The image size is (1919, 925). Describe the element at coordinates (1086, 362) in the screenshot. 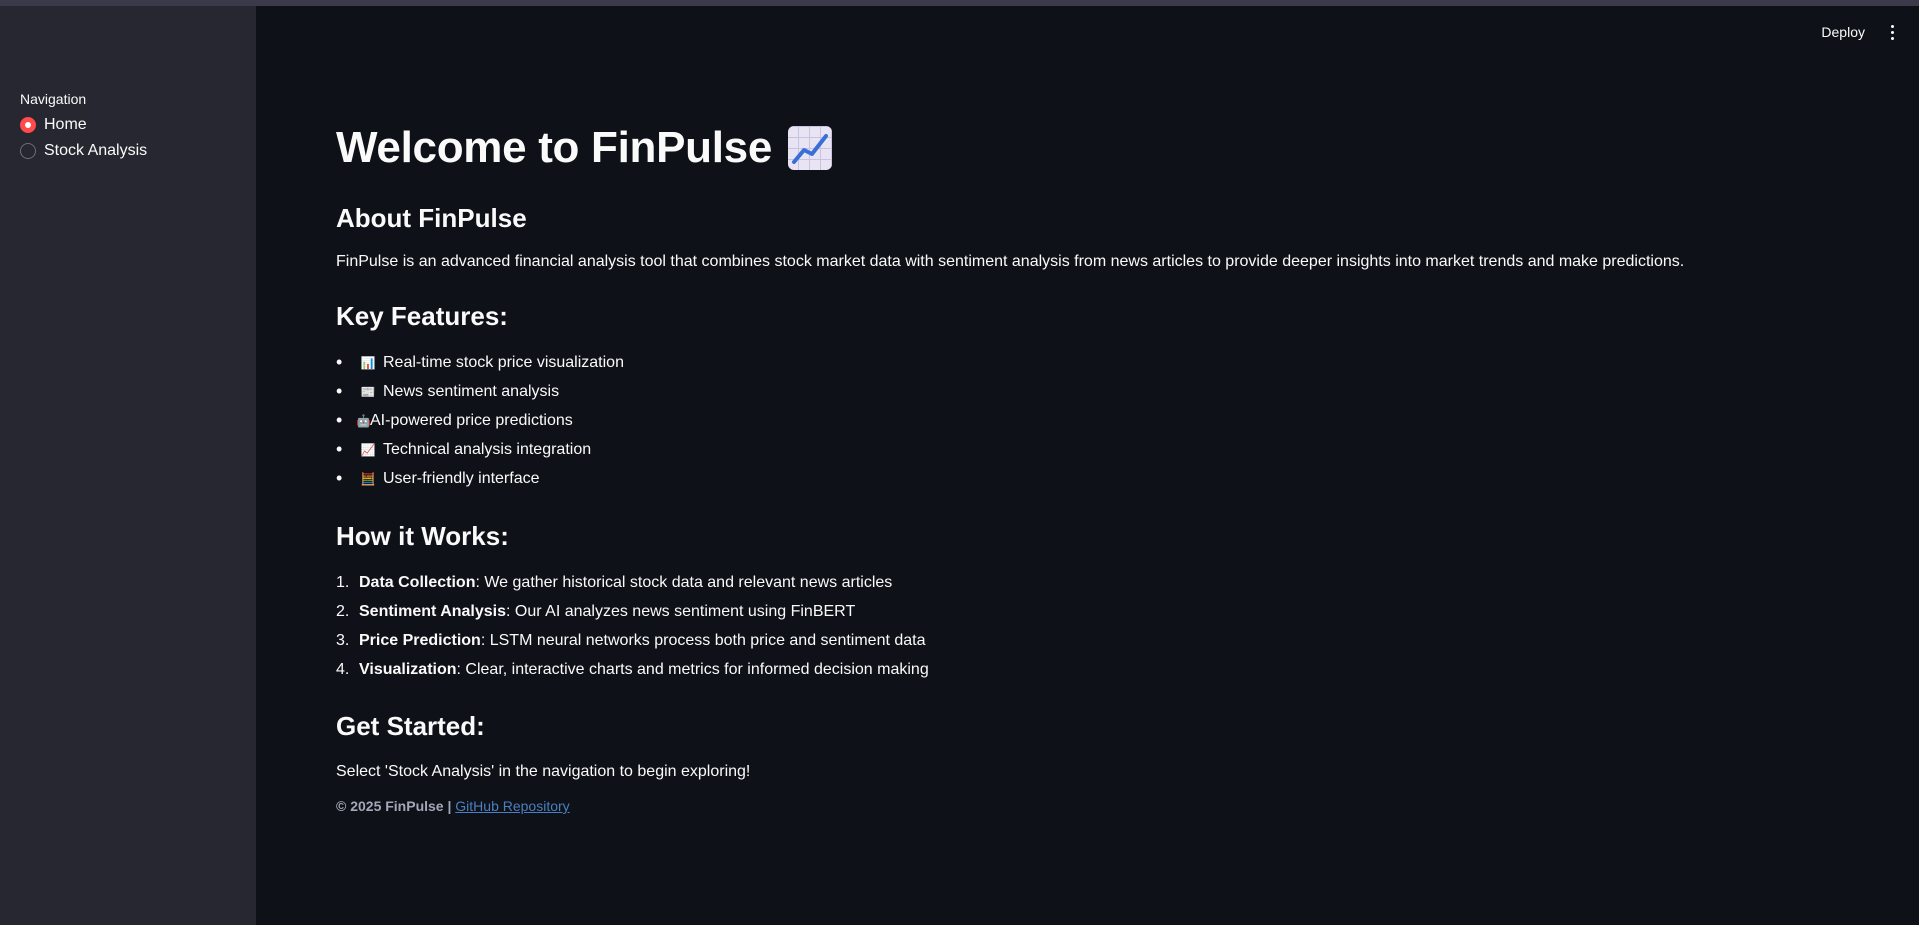

I see `list-item: 📊 Real-time stock price visualization` at that location.